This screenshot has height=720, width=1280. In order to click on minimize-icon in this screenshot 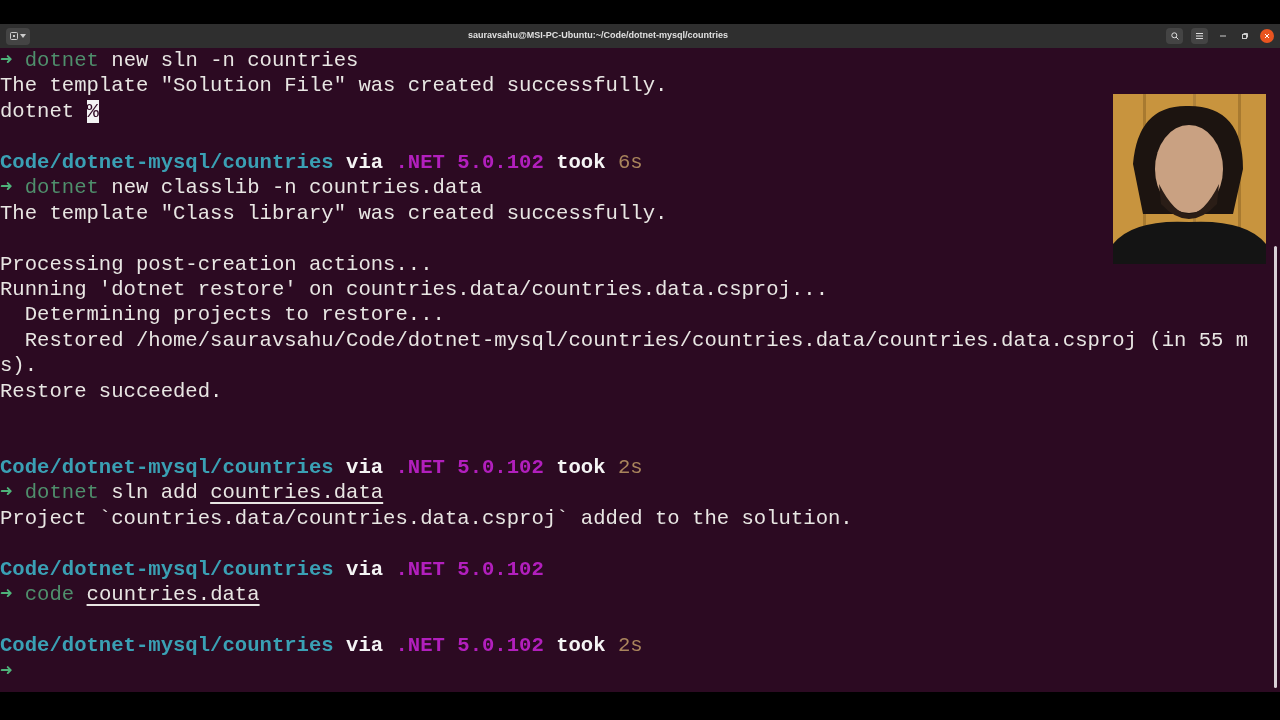, I will do `click(1223, 36)`.